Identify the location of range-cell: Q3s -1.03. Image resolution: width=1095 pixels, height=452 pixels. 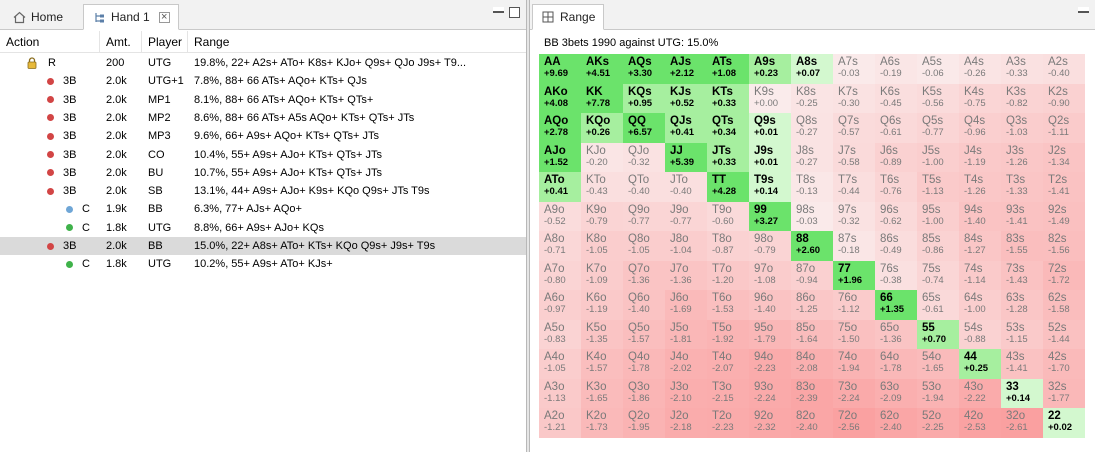
(1022, 128).